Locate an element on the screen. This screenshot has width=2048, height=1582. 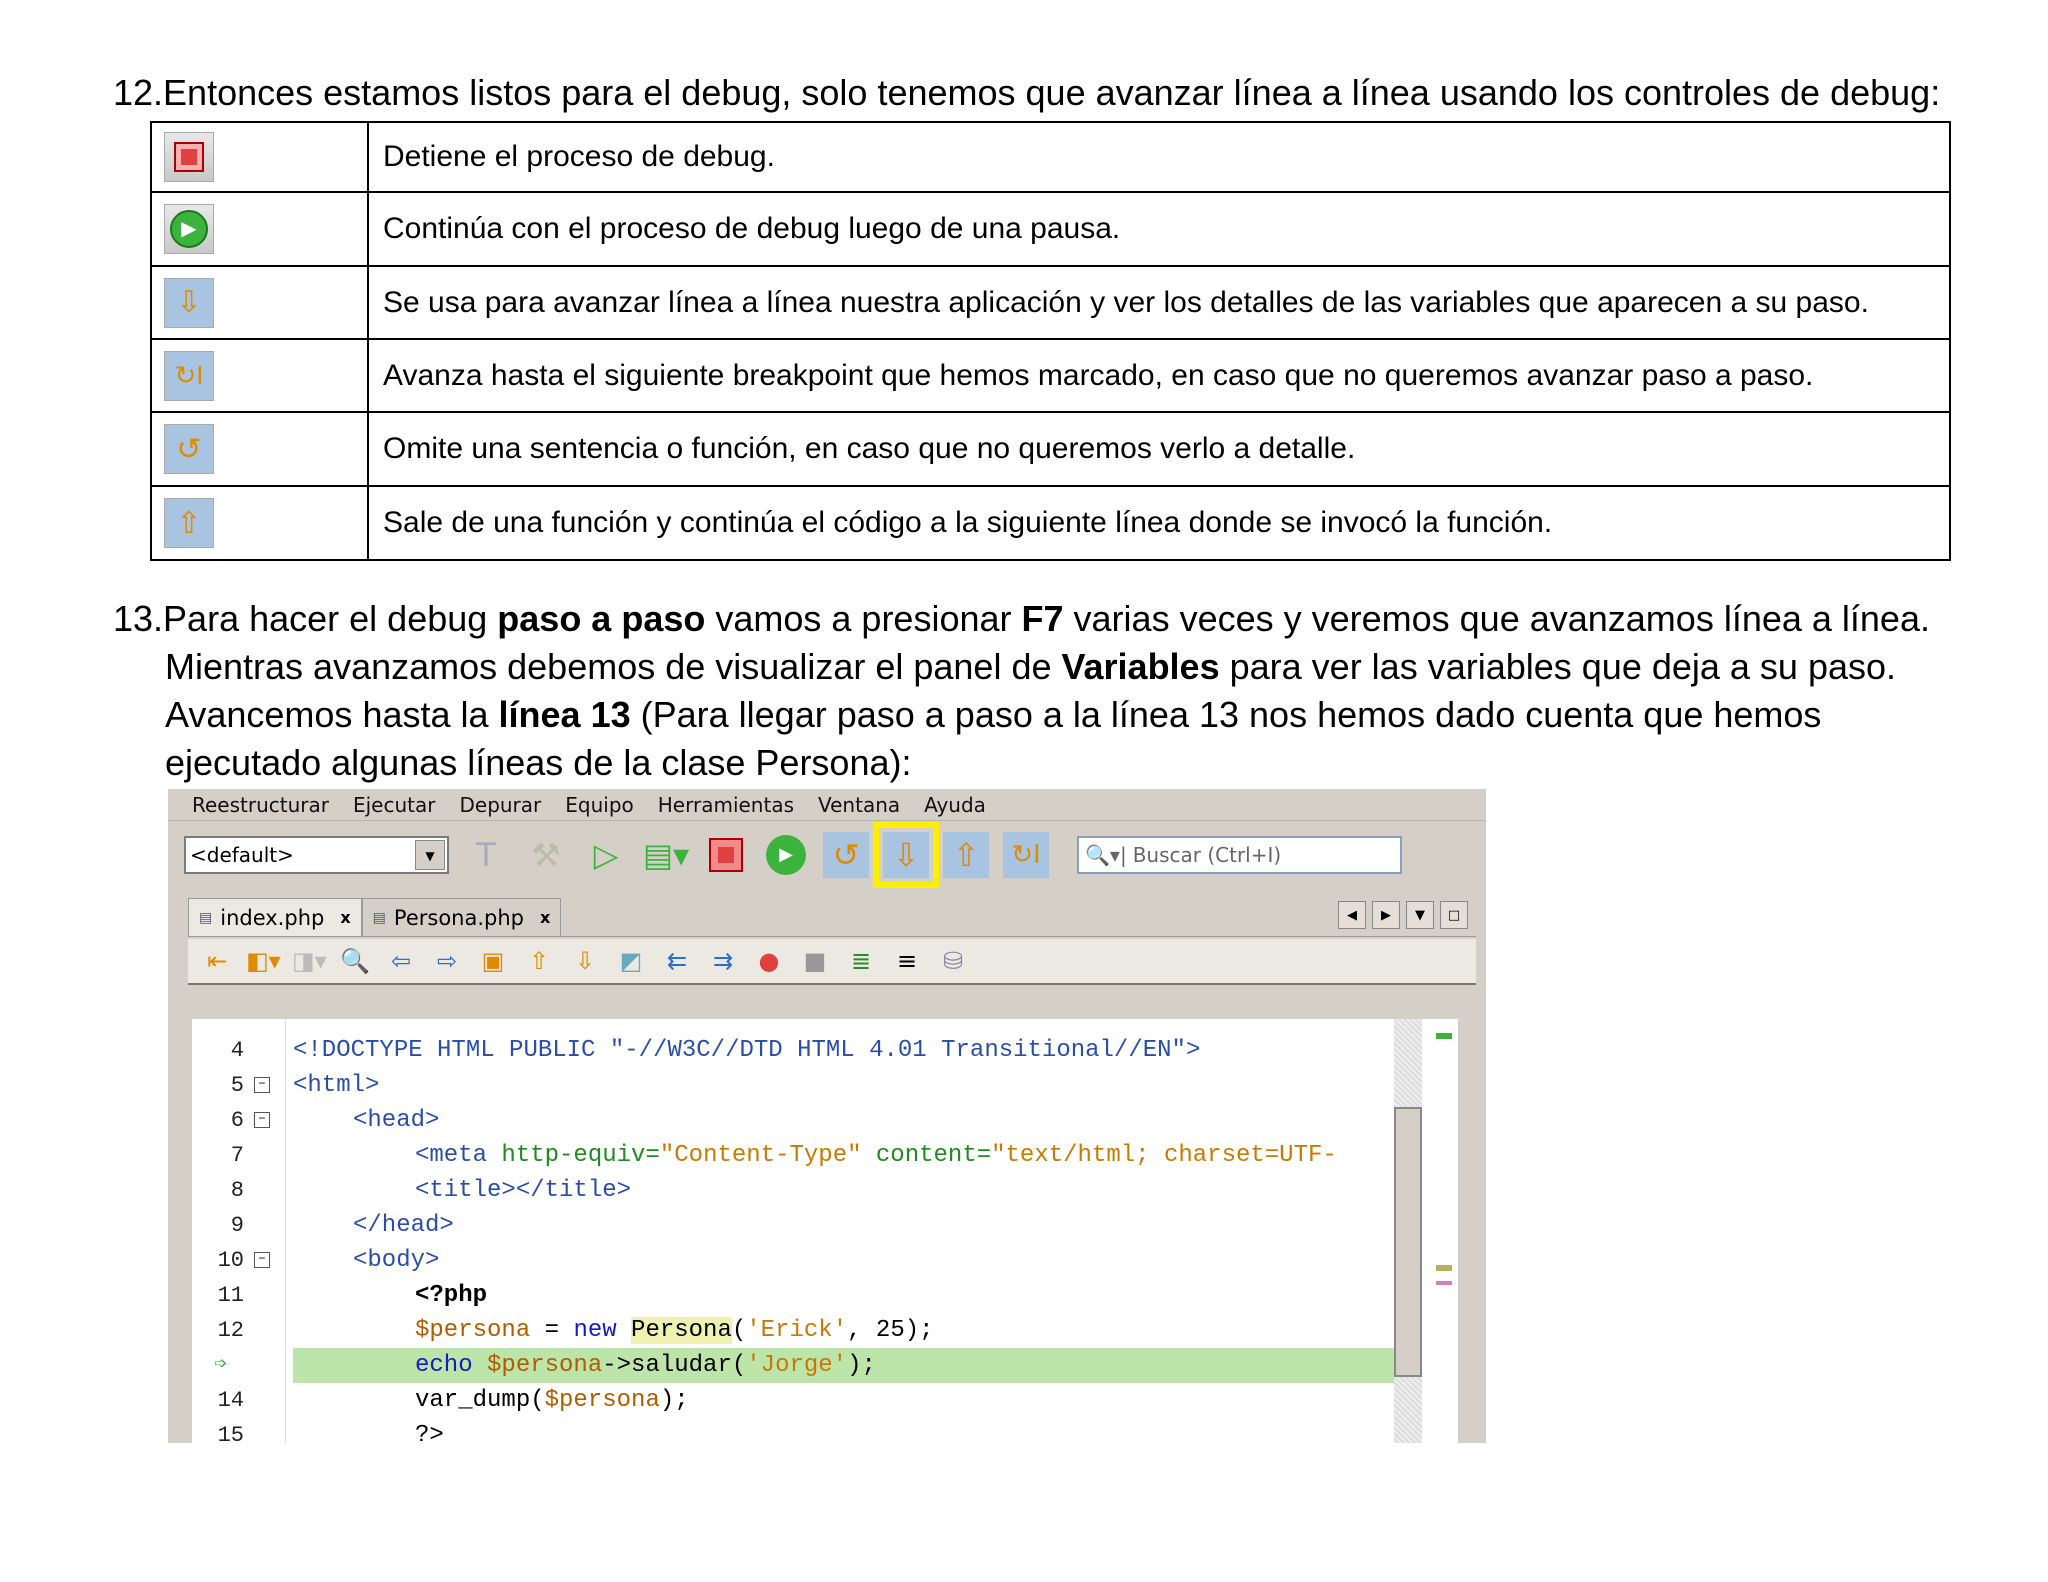
find-icon: 🔍 is located at coordinates (355, 961).